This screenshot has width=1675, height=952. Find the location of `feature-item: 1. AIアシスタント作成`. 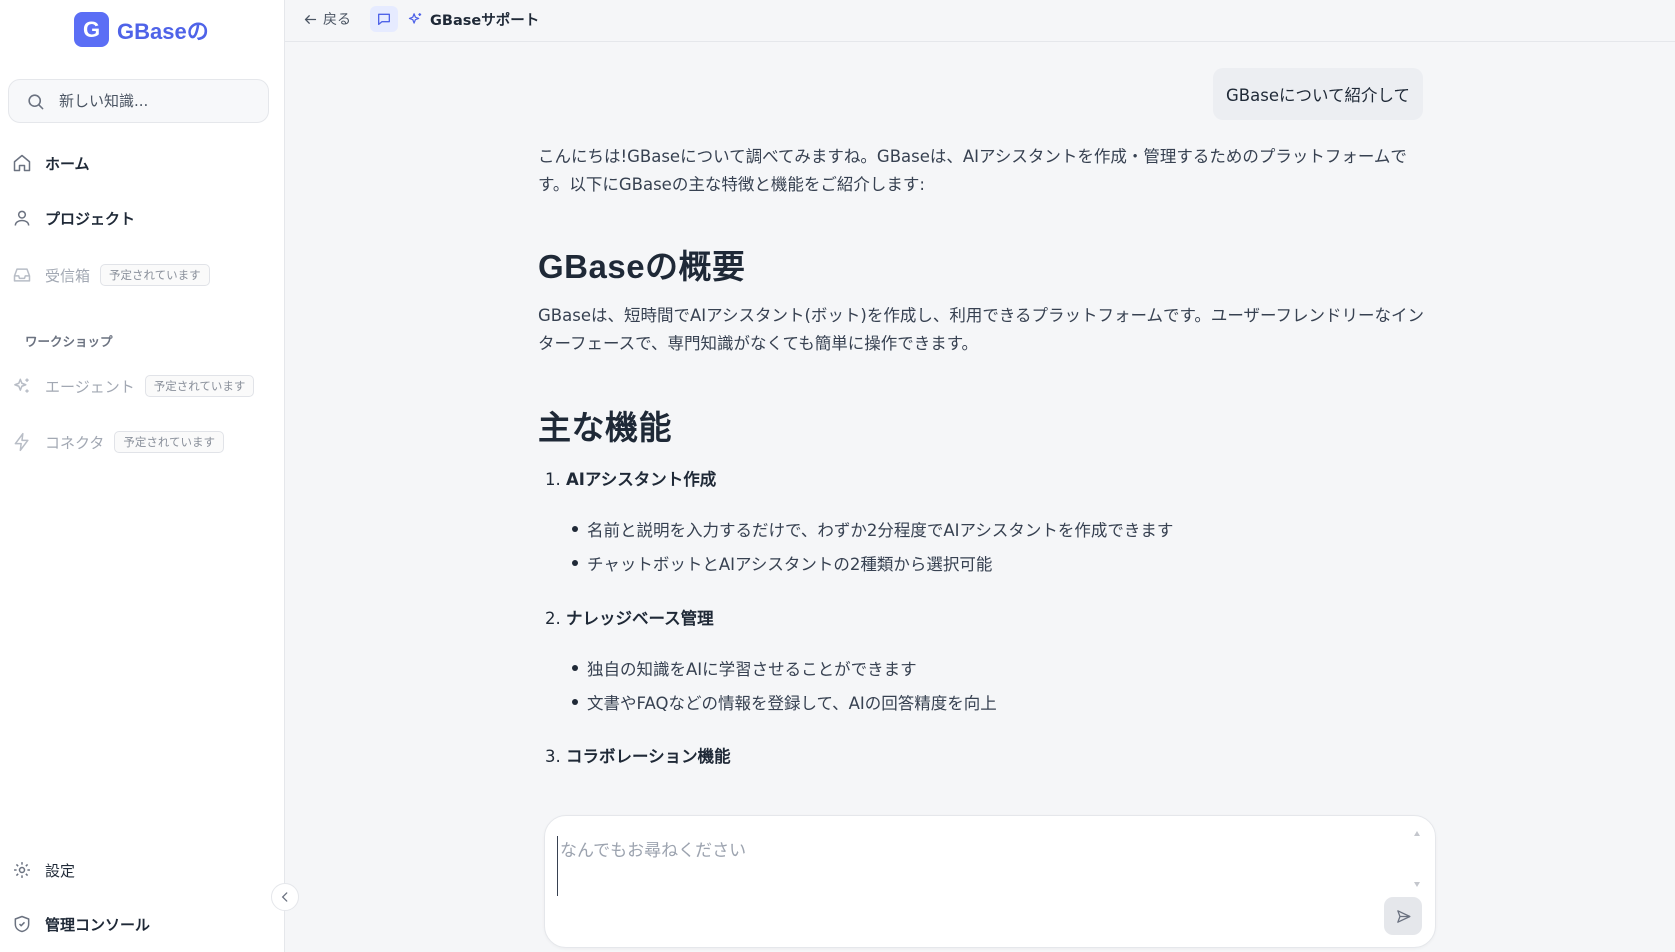

feature-item: 1. AIアシスタント作成 is located at coordinates (630, 478).